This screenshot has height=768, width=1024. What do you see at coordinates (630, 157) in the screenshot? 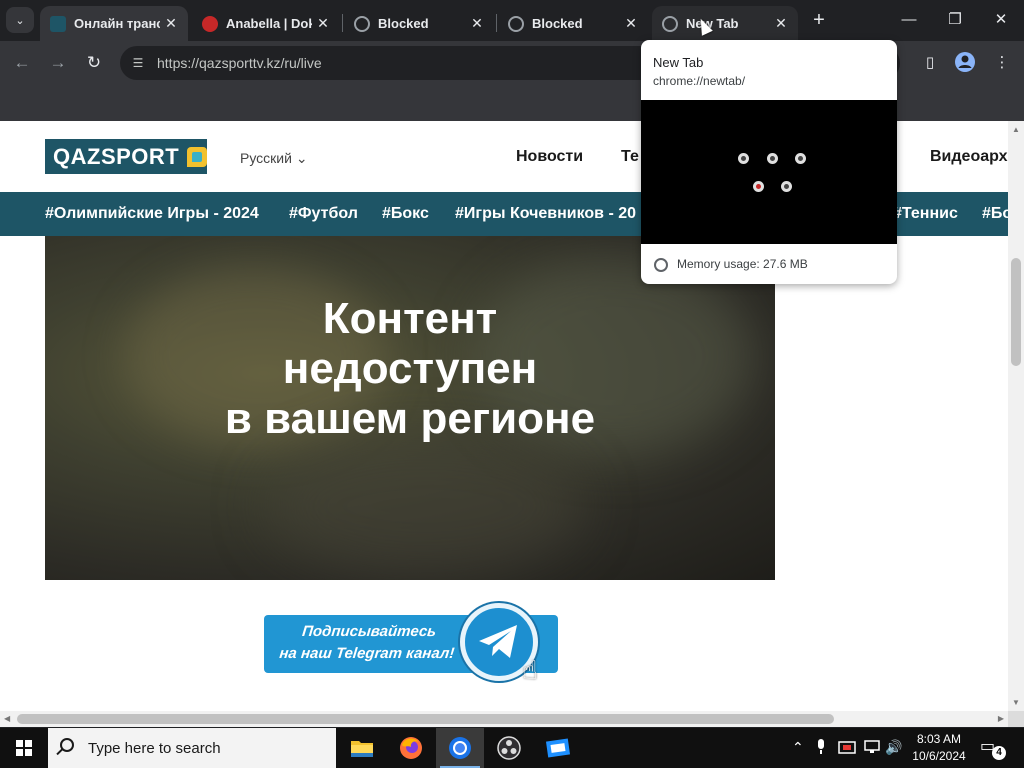
I see `nav-link-tv: Те` at bounding box center [630, 157].